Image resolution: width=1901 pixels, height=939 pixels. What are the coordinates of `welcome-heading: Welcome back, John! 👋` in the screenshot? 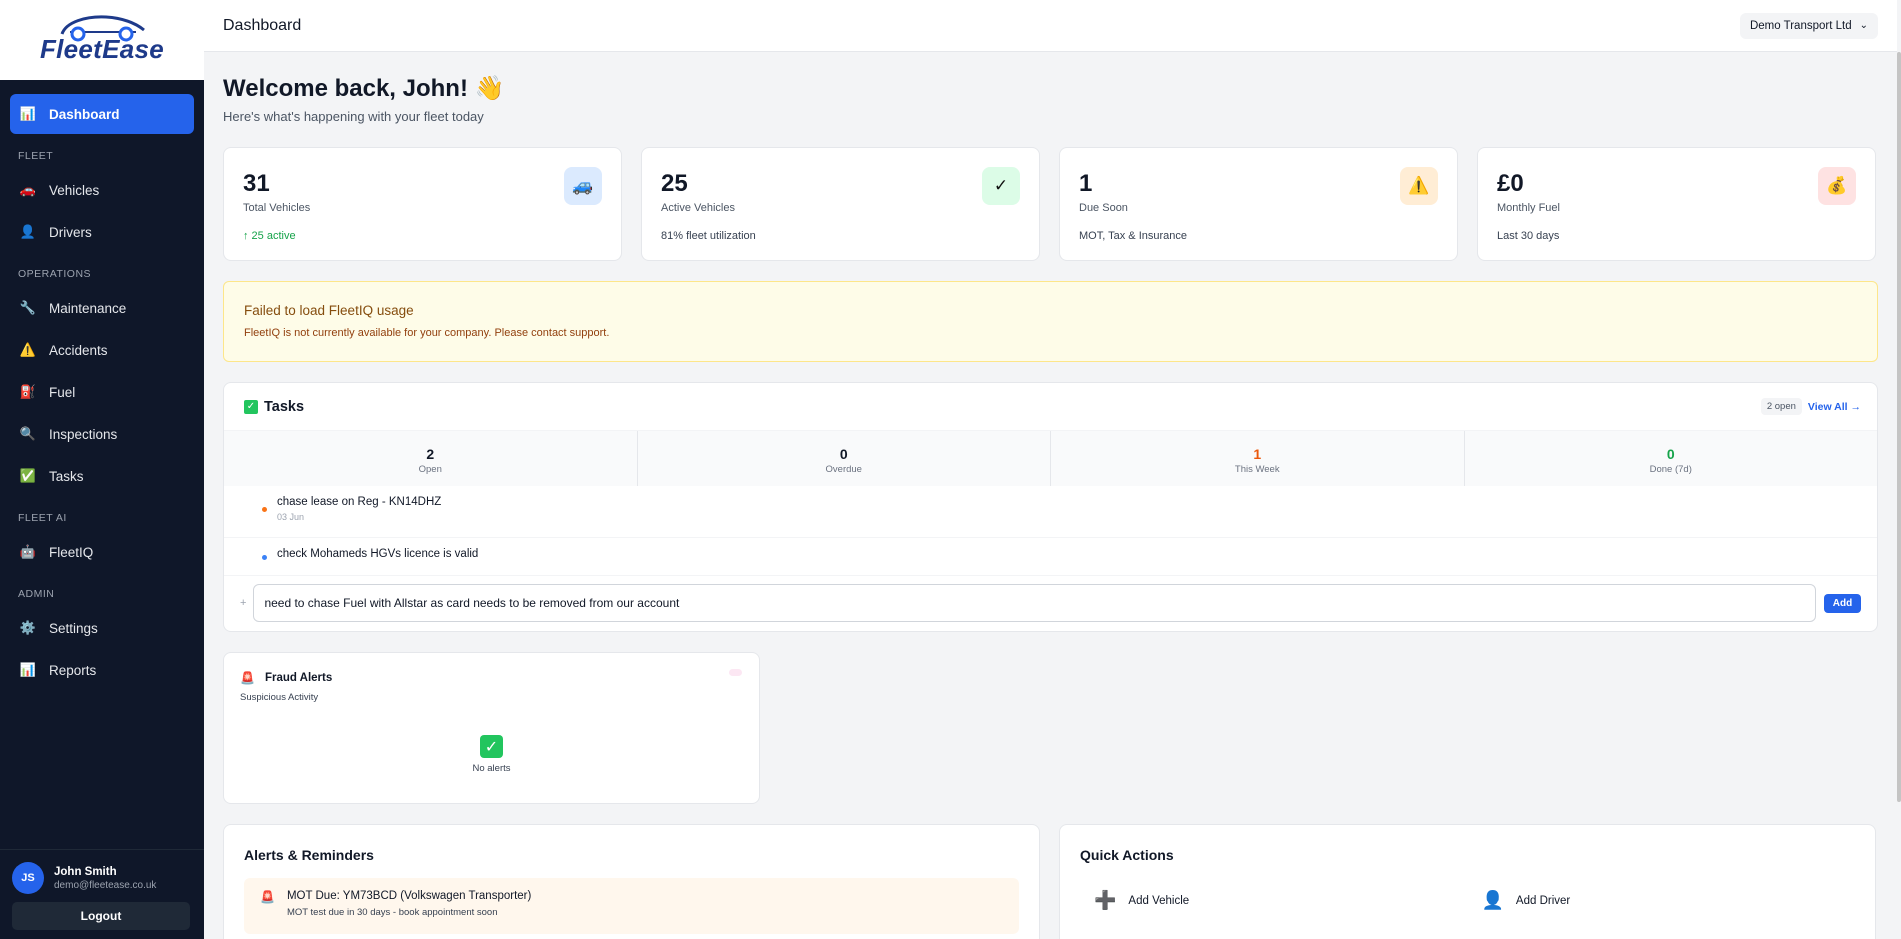 It's located at (364, 88).